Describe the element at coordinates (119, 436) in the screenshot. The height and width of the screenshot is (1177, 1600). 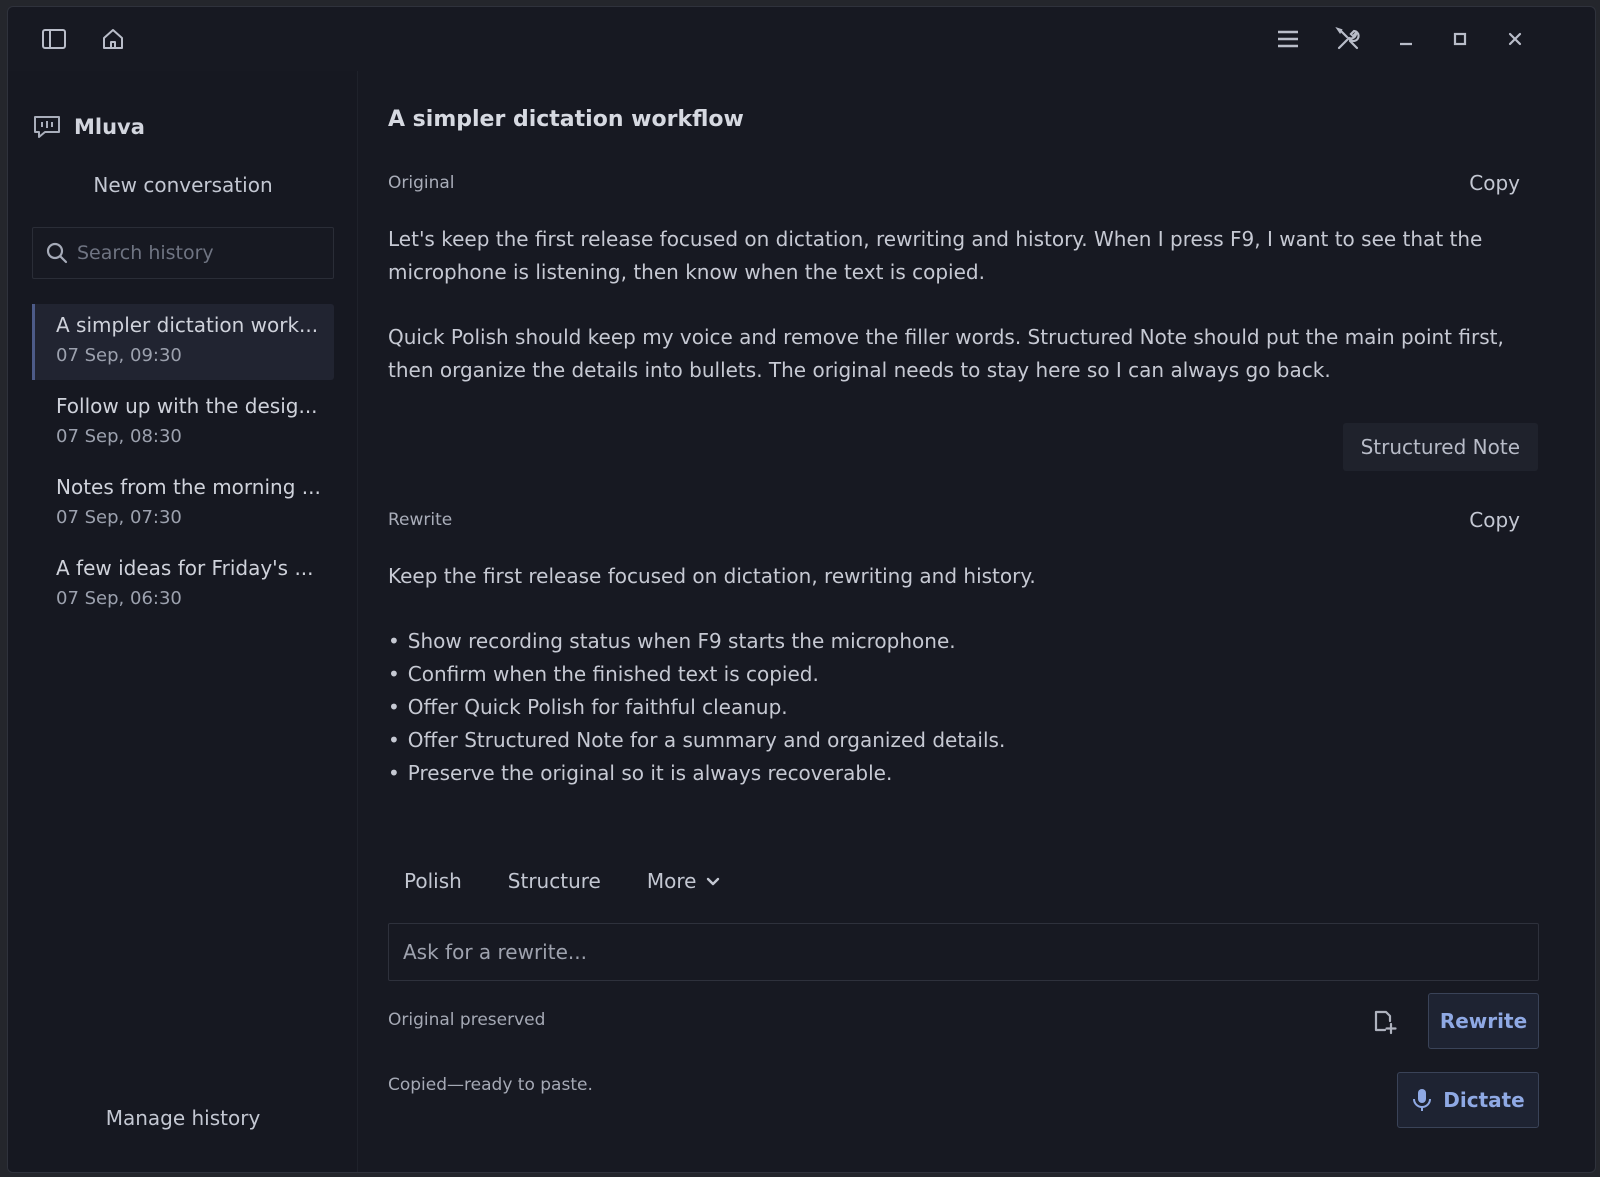
I see `history-item-time: 07 Sep, 08:30` at that location.